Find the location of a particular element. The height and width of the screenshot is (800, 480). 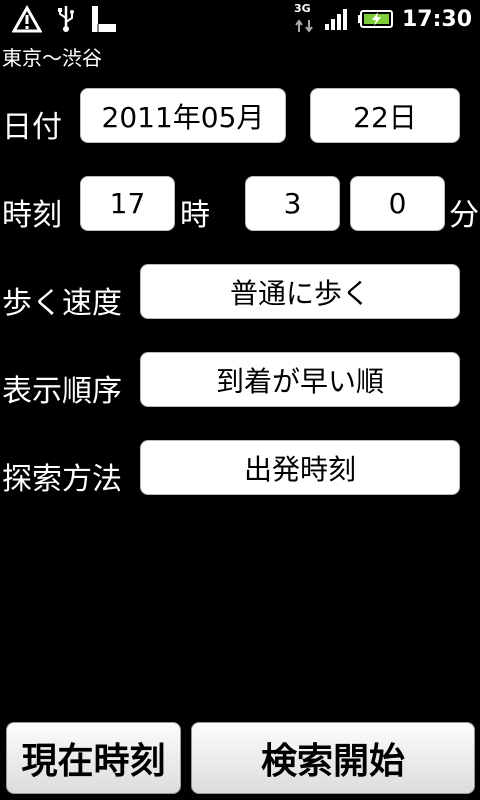

signal-icon is located at coordinates (337, 19).